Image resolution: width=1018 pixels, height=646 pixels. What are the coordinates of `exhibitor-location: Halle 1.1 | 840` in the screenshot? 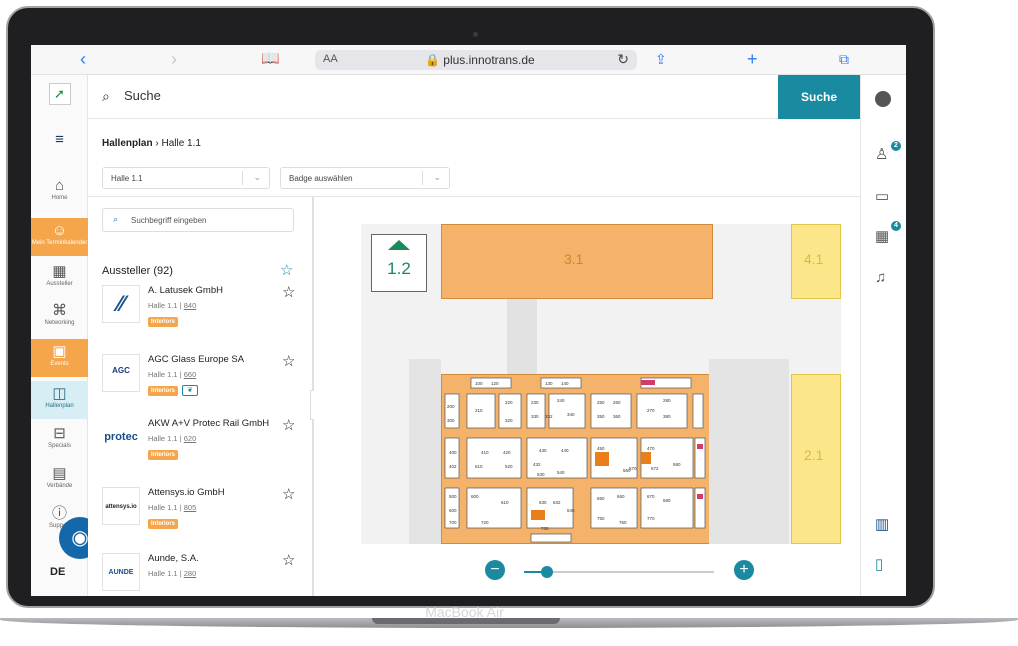 It's located at (172, 305).